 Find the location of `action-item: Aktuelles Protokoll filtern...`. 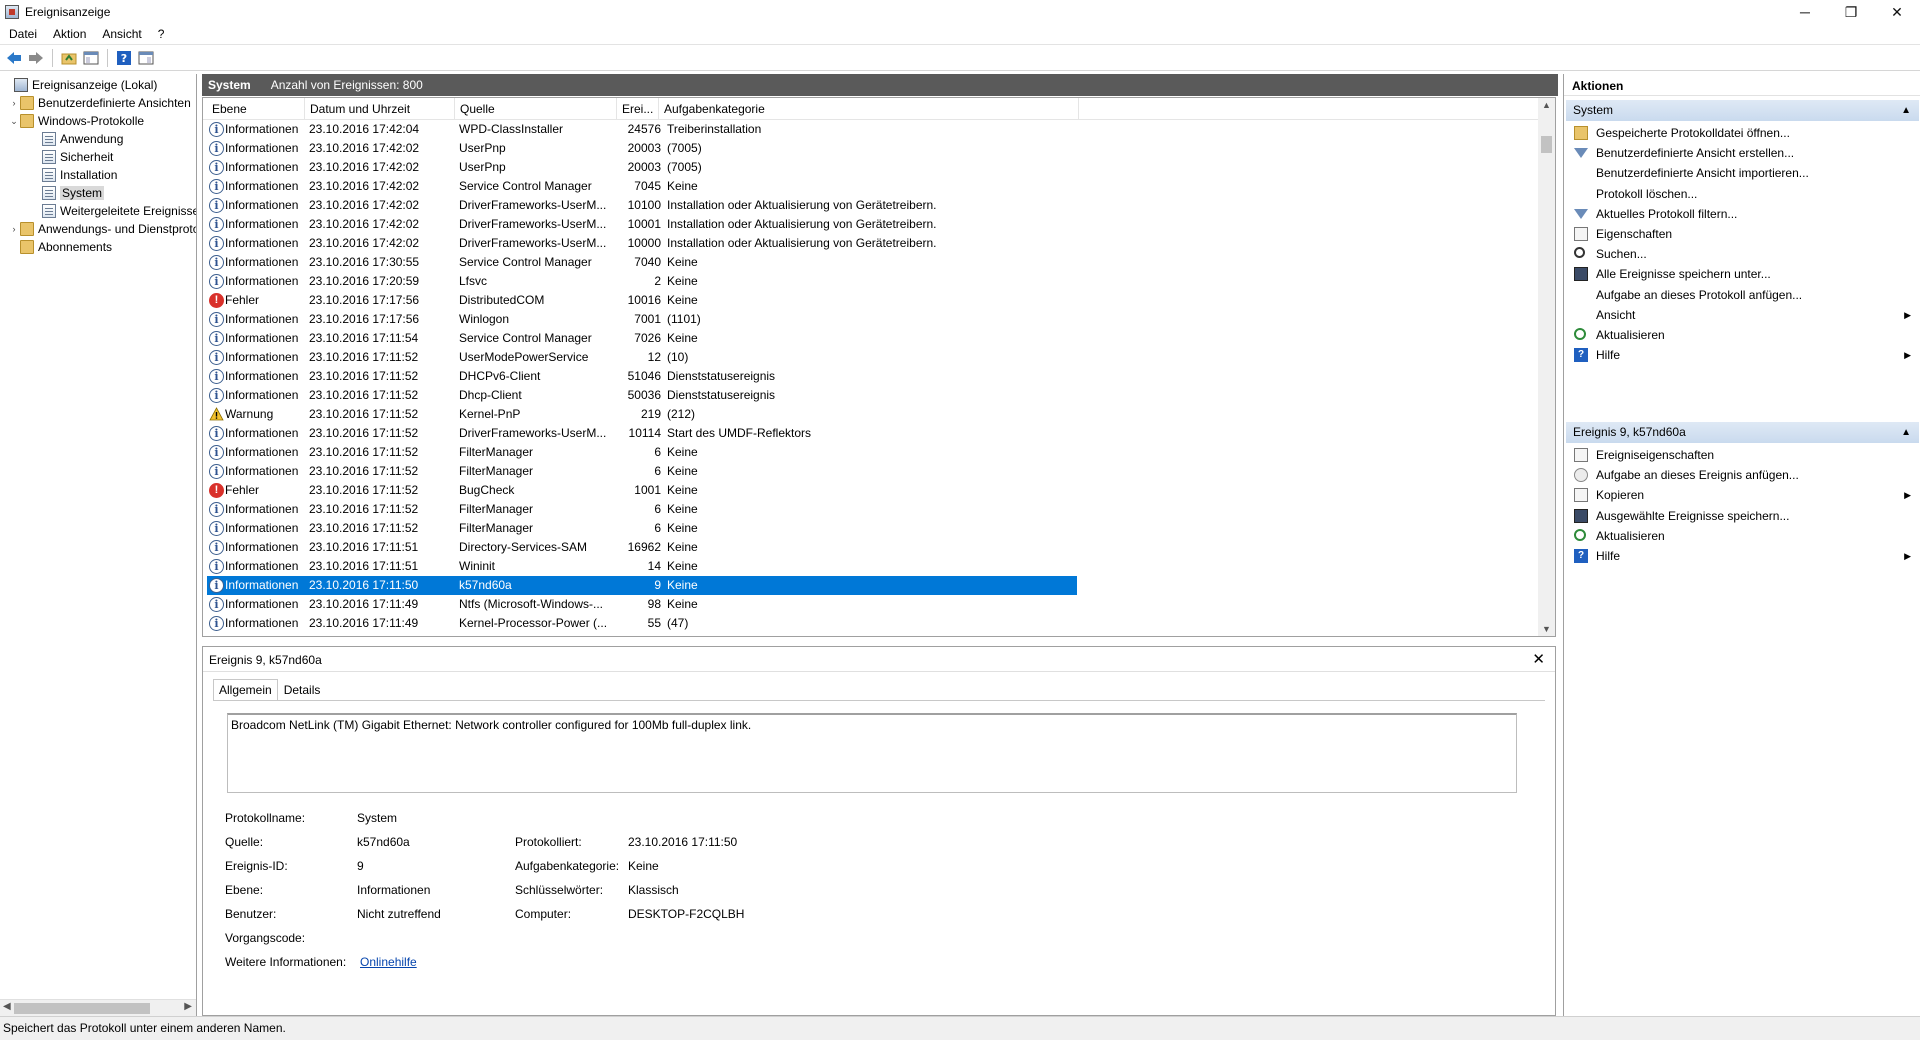

action-item: Aktuelles Protokoll filtern... is located at coordinates (1742, 214).